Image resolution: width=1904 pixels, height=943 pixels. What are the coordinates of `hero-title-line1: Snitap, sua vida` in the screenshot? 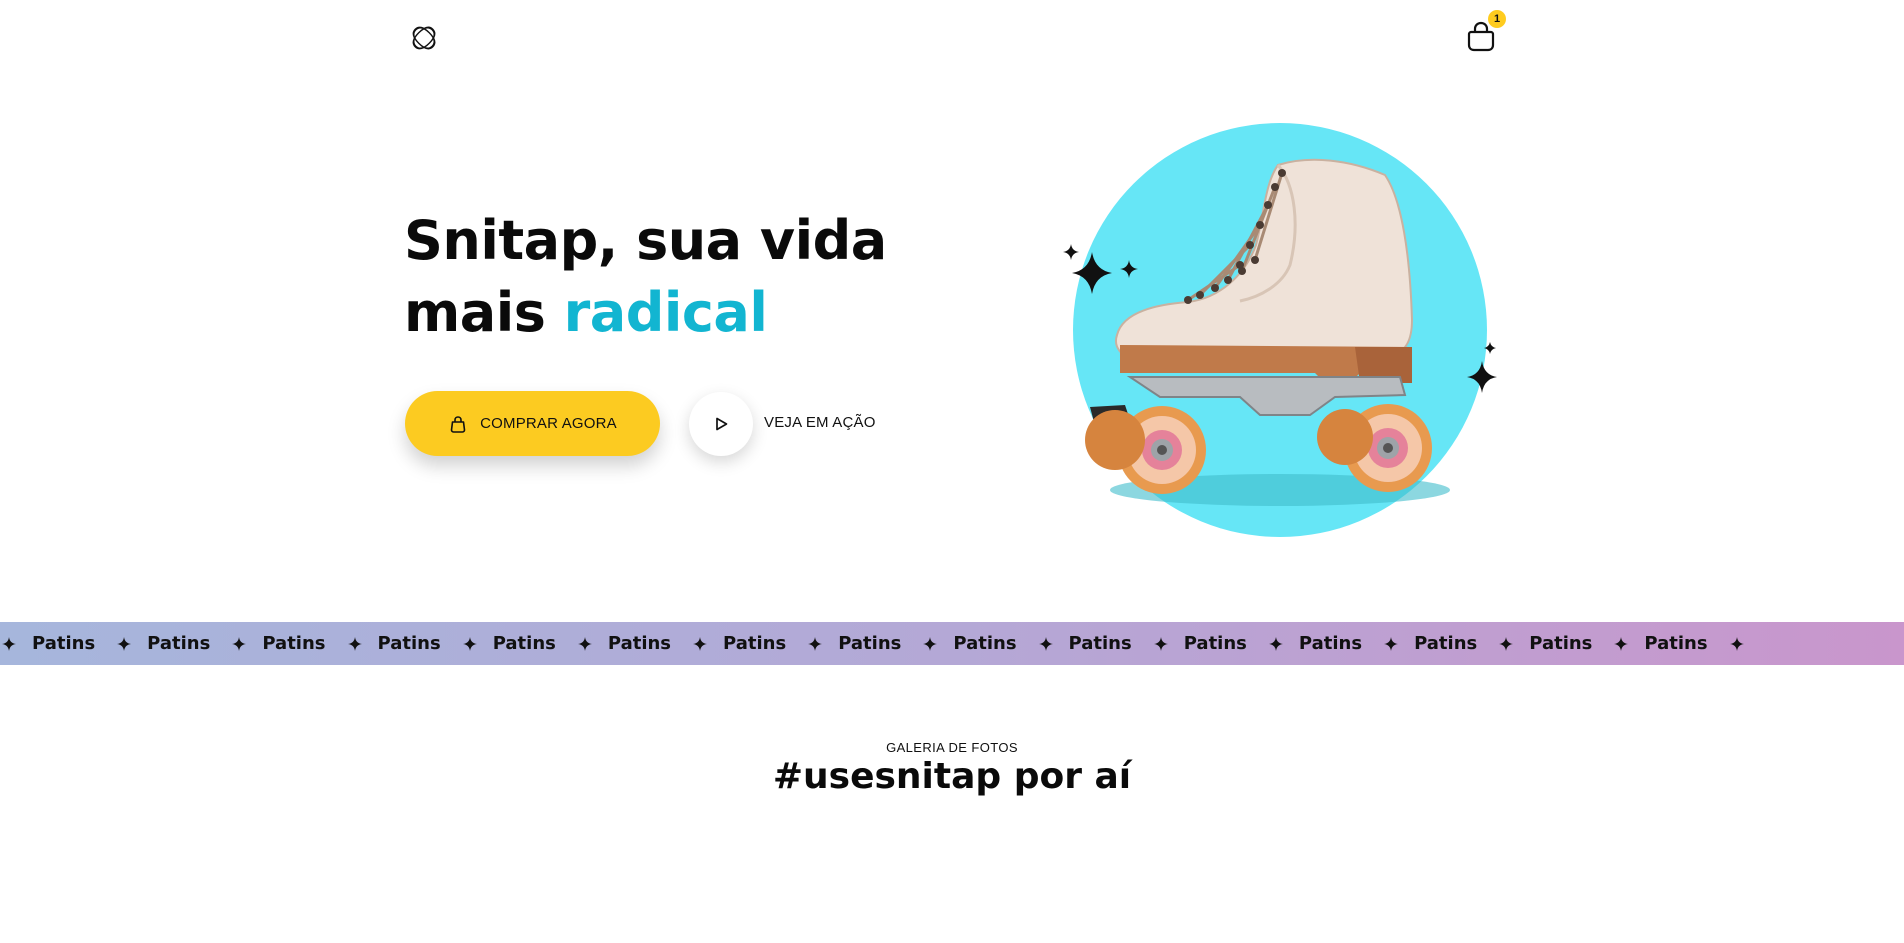 It's located at (645, 240).